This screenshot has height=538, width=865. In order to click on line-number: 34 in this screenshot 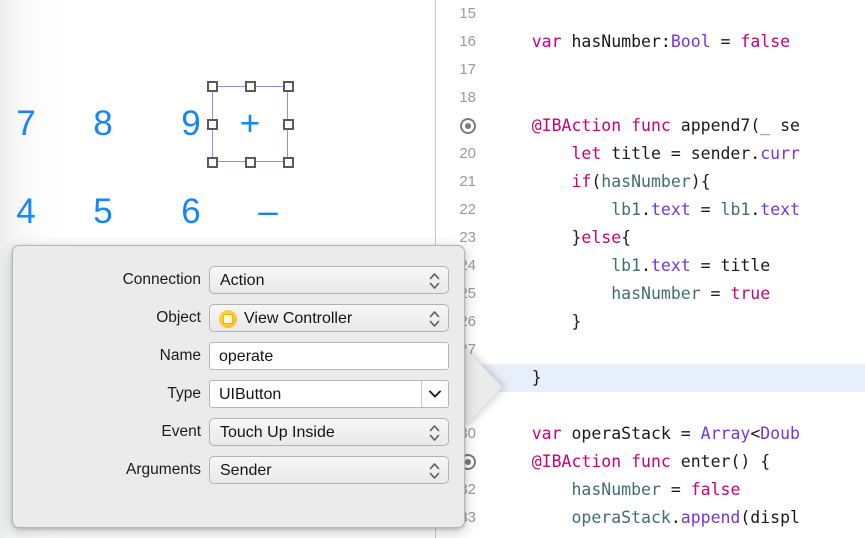, I will do `click(460, 535)`.